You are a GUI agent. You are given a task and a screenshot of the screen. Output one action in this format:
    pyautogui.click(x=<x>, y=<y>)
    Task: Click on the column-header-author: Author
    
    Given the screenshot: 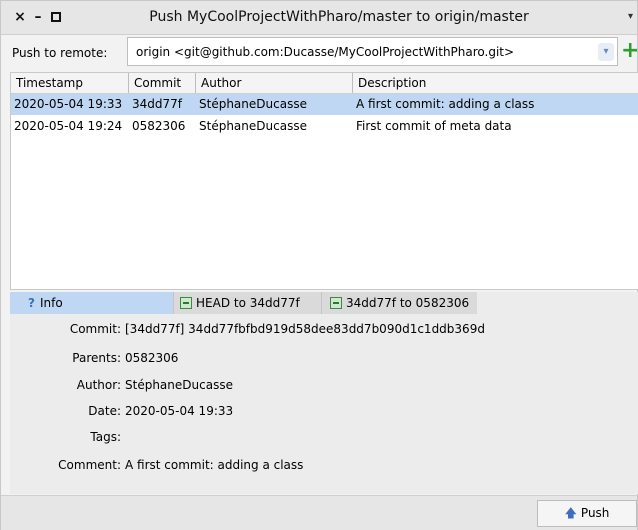 What is the action you would take?
    pyautogui.click(x=274, y=83)
    